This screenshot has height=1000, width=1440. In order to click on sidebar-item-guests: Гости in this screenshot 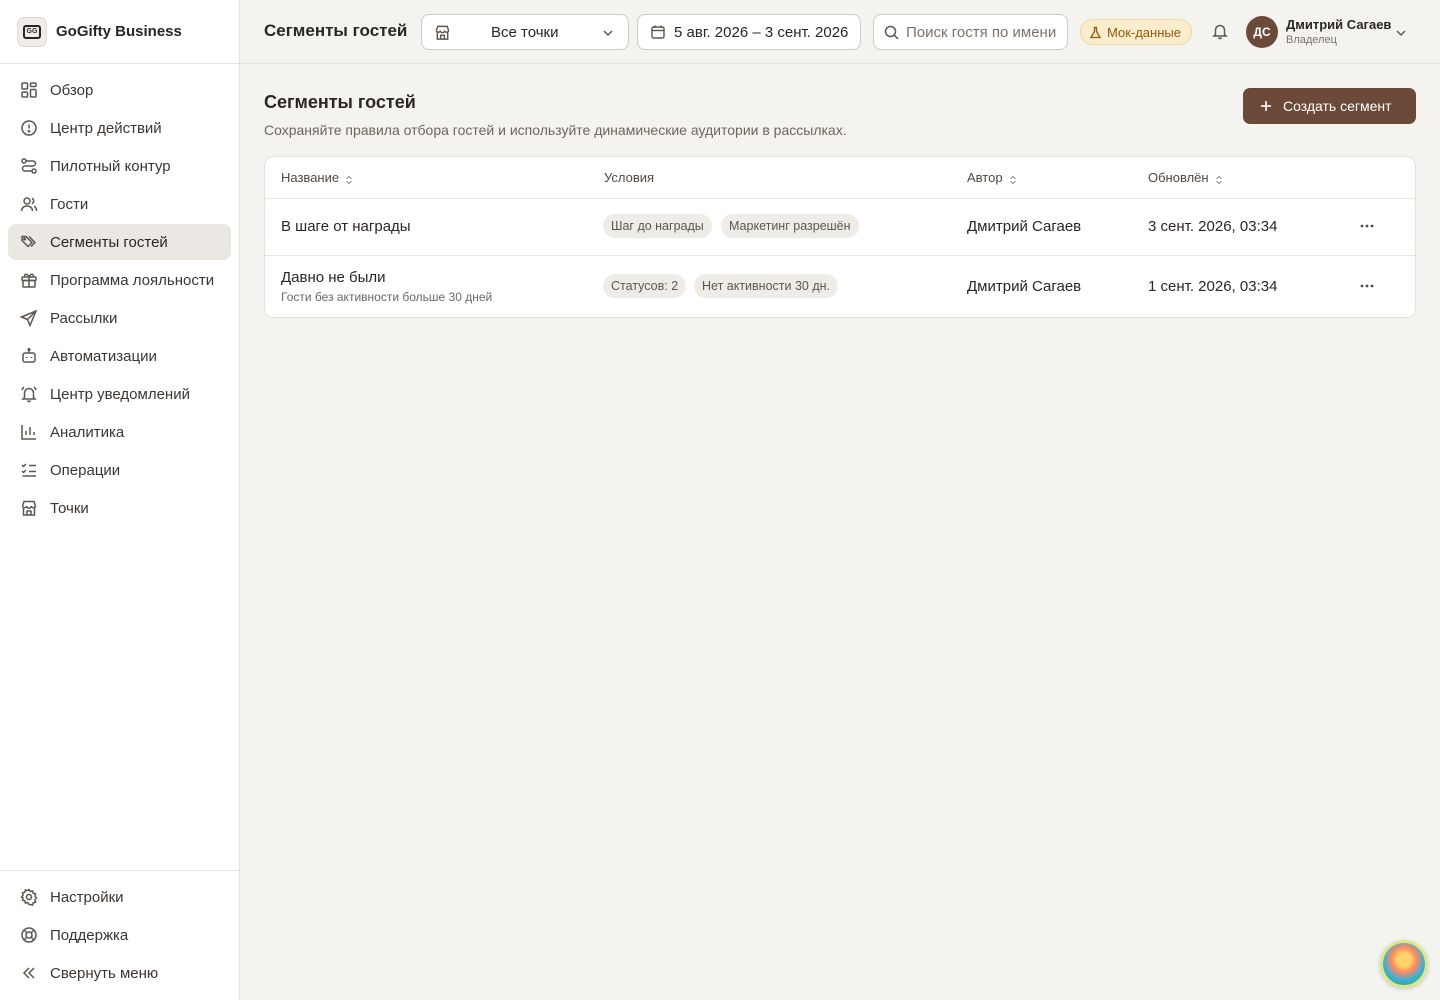, I will do `click(119, 204)`.